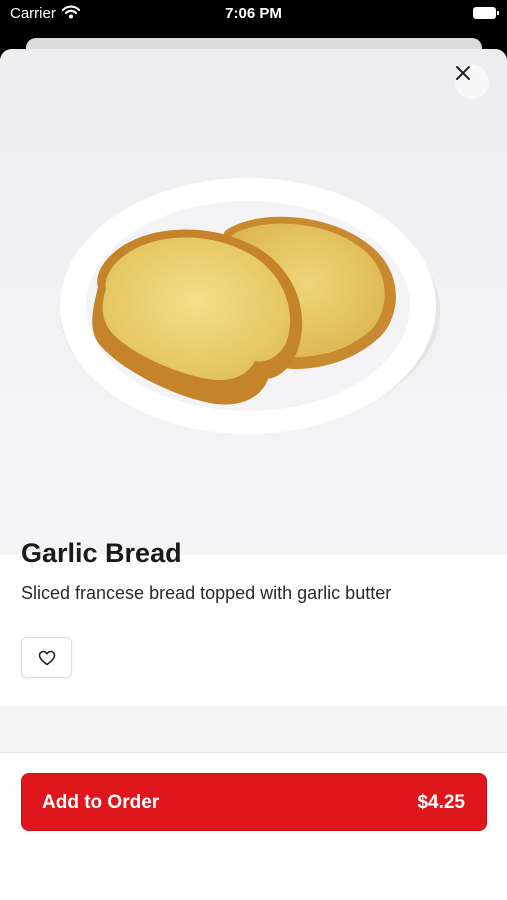 The width and height of the screenshot is (507, 900). I want to click on status-time: 7:06 PM, so click(253, 13).